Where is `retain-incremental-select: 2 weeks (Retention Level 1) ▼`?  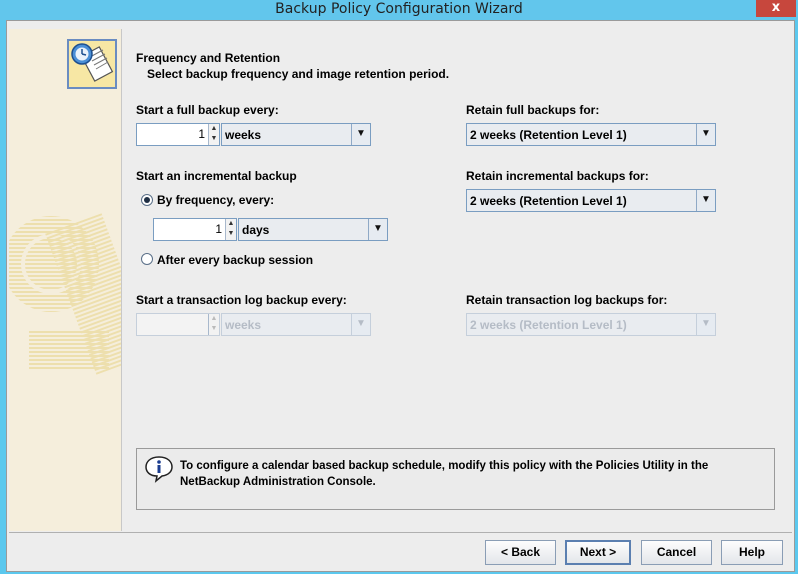 retain-incremental-select: 2 weeks (Retention Level 1) ▼ is located at coordinates (591, 200).